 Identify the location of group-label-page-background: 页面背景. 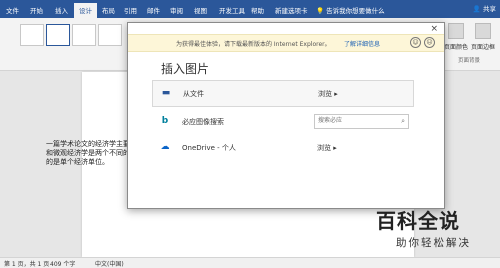
(469, 61).